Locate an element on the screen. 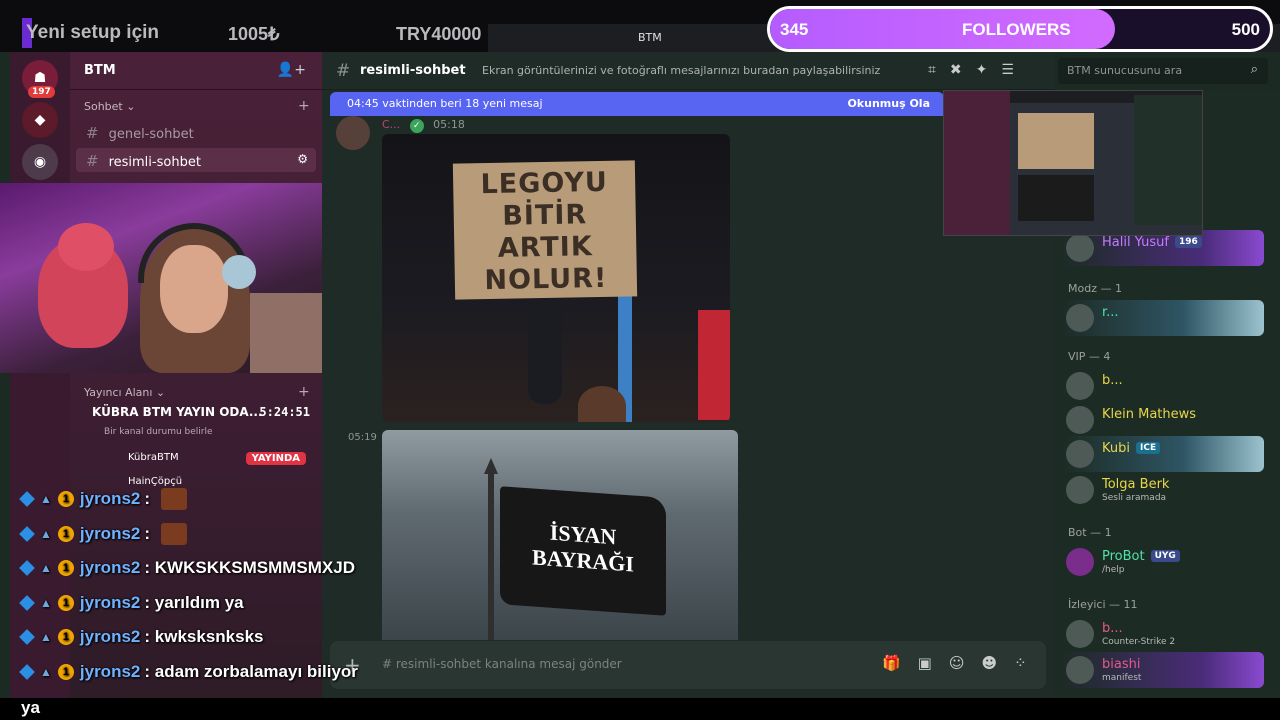 The height and width of the screenshot is (720, 1280). ticker-text-2: 1005₺ is located at coordinates (254, 34).